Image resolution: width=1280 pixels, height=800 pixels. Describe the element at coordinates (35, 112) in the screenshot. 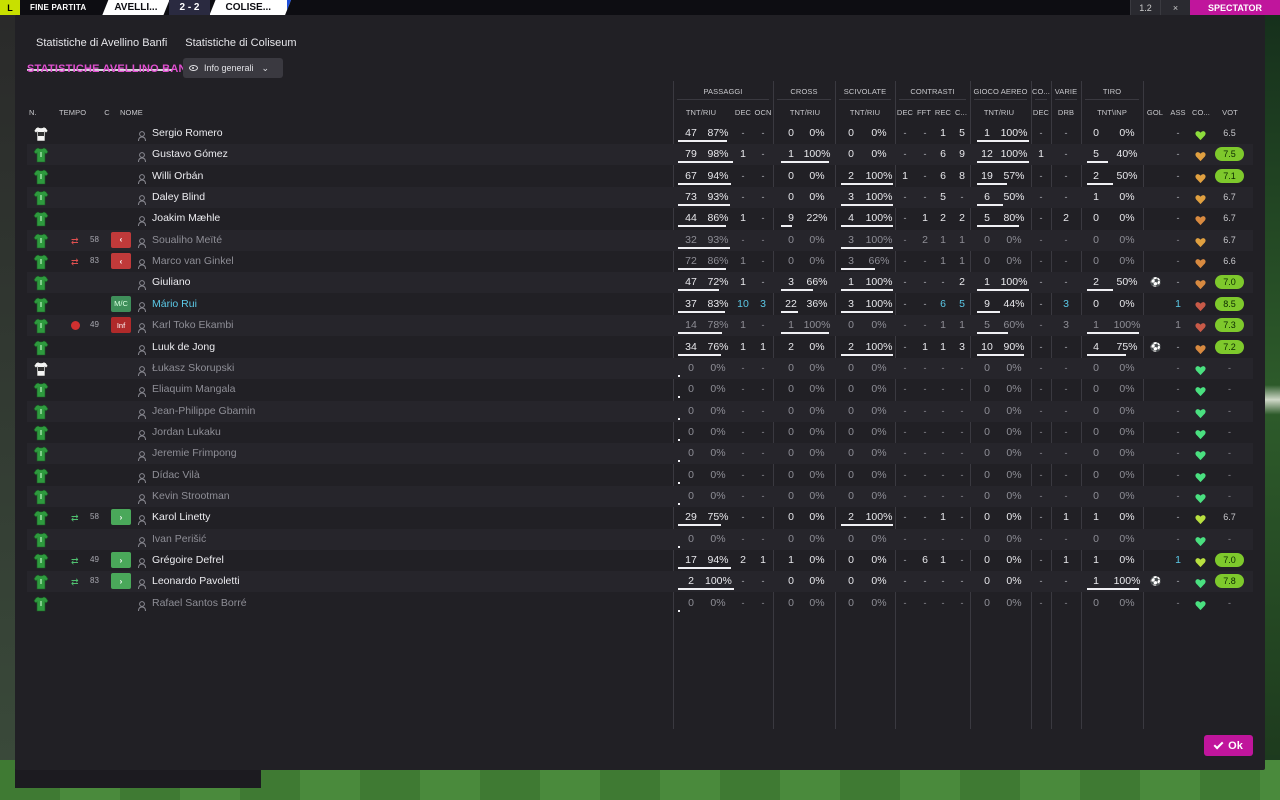

I see `column-header-n: N.` at that location.